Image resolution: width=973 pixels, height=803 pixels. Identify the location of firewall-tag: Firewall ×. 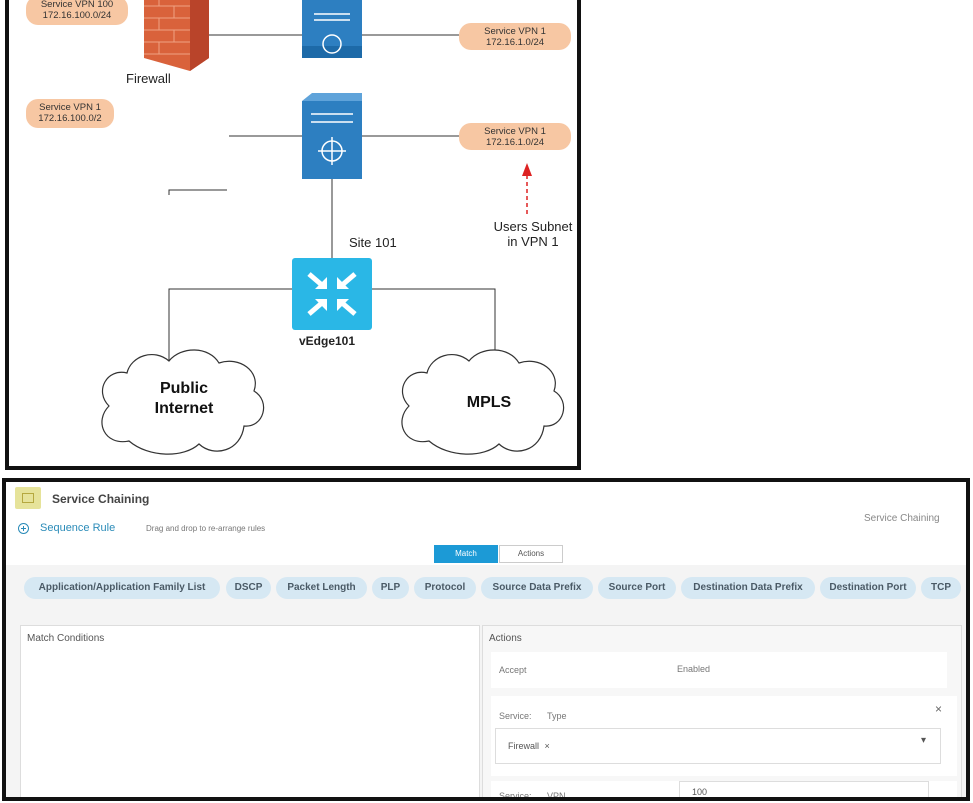
(529, 746).